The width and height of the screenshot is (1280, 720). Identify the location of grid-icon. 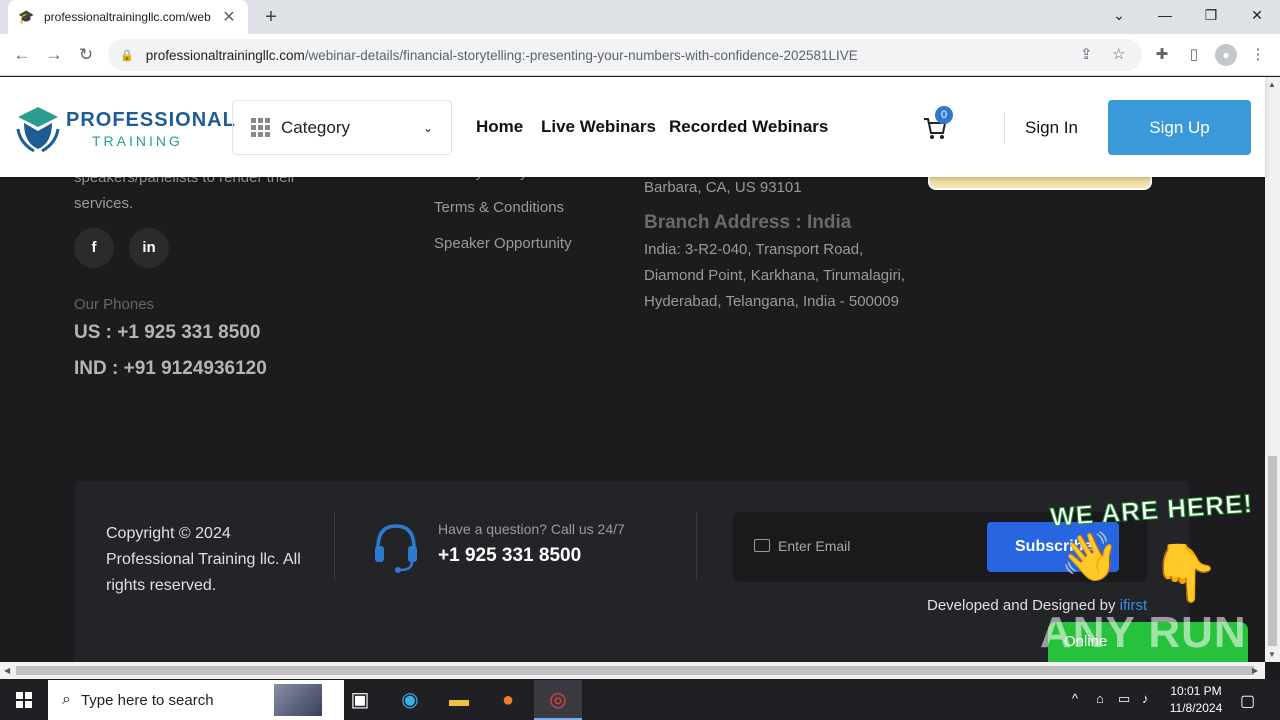
(261, 127).